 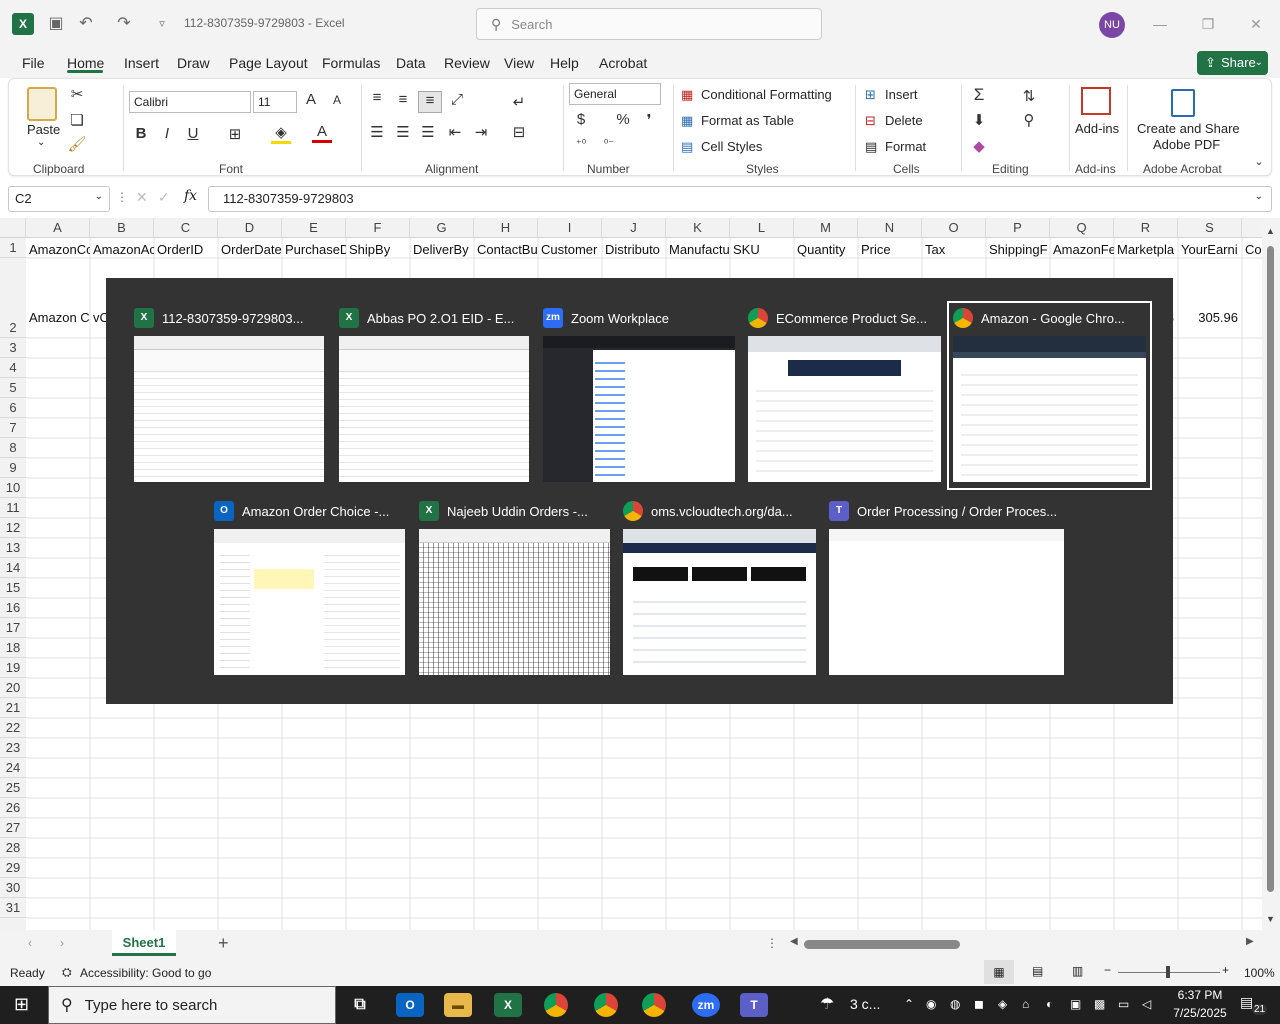 What do you see at coordinates (122, 250) in the screenshot?
I see `cell-header-b: AmazonAc` at bounding box center [122, 250].